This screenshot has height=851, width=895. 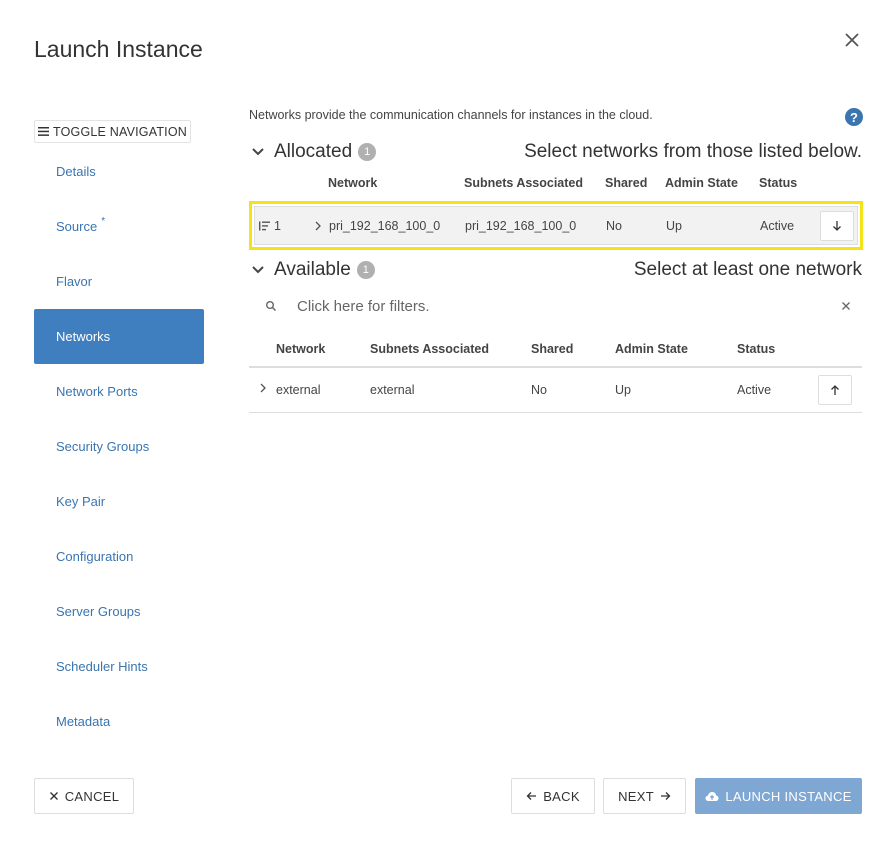 I want to click on nav-item-label: Security Groups, so click(x=103, y=446).